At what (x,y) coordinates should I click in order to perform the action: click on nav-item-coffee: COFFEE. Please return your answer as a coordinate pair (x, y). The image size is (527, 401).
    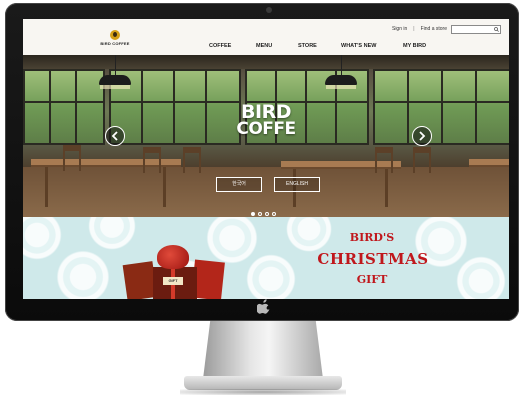
    Looking at the image, I should click on (220, 46).